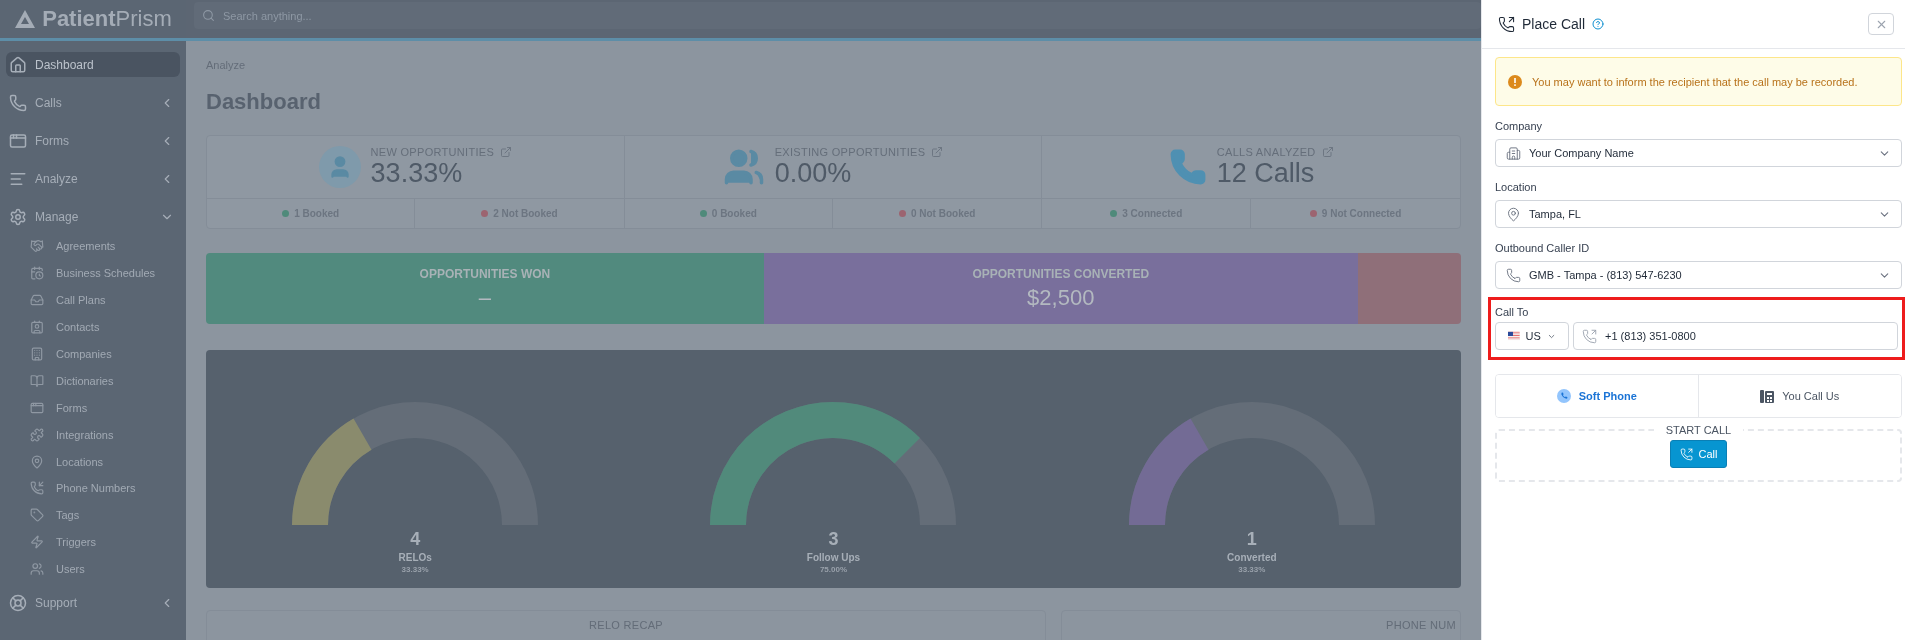  Describe the element at coordinates (1554, 24) in the screenshot. I see `drawer-title: Place Call` at that location.